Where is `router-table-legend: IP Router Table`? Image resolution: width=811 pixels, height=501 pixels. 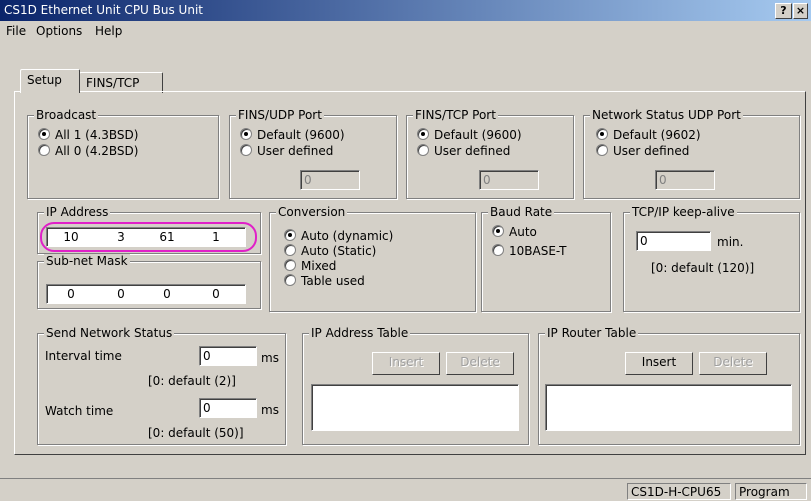
router-table-legend: IP Router Table is located at coordinates (592, 333).